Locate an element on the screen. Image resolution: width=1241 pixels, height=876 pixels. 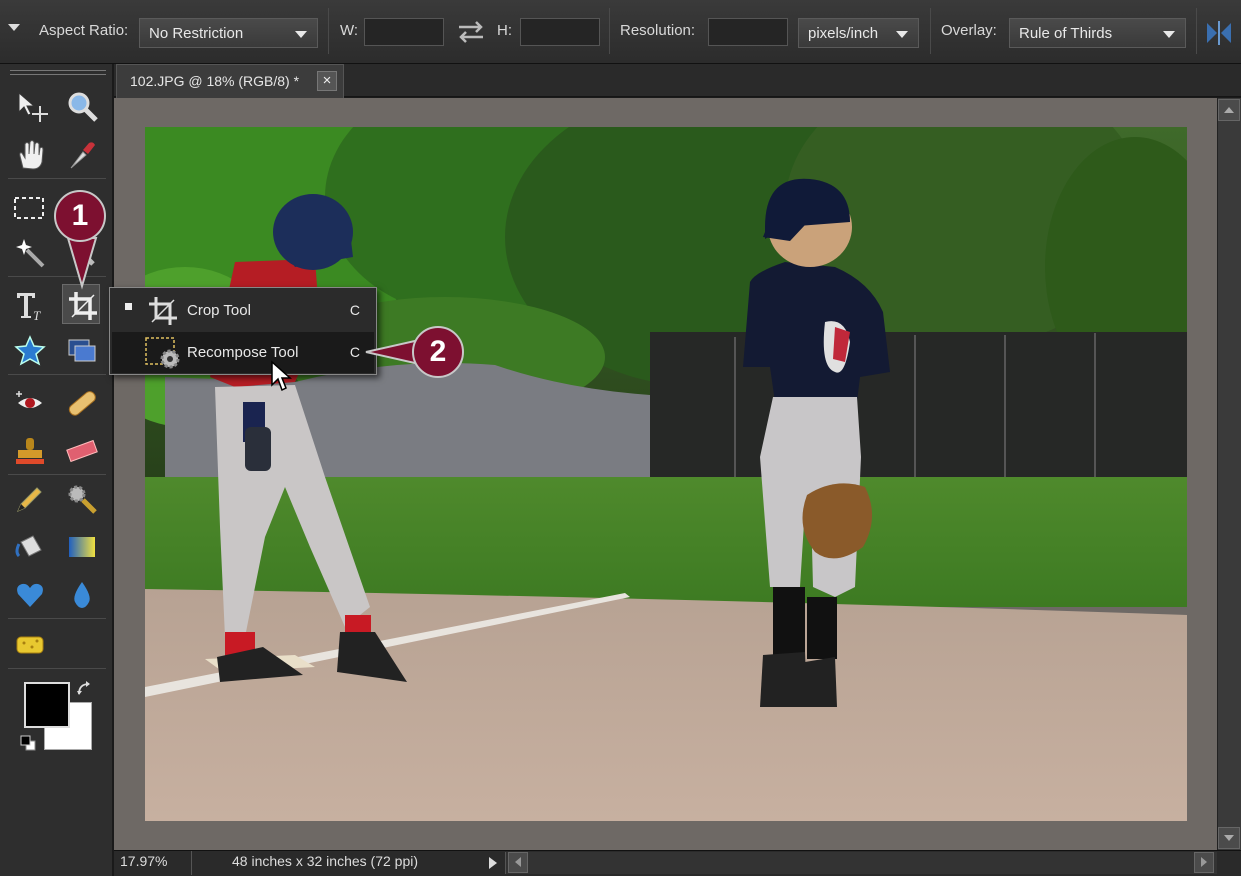
scroll-down-button is located at coordinates (1229, 838).